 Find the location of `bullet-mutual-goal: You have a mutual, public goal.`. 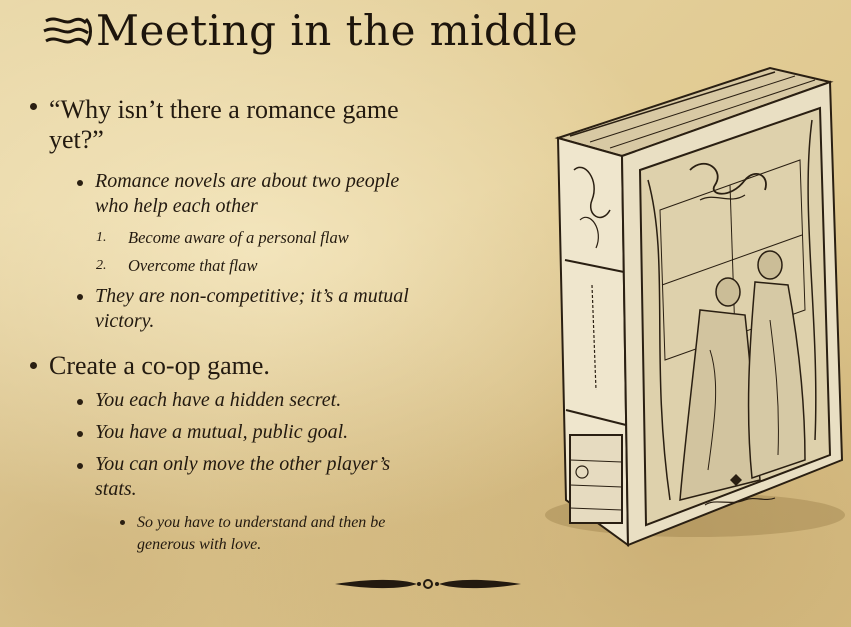

bullet-mutual-goal: You have a mutual, public goal. is located at coordinates (222, 432).